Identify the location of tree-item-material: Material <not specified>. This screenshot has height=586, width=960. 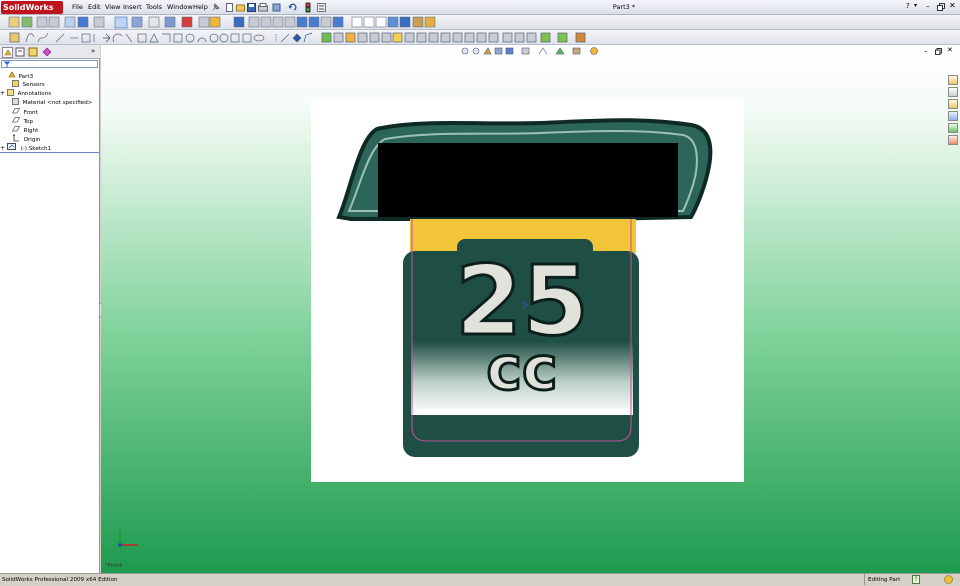
(48, 102).